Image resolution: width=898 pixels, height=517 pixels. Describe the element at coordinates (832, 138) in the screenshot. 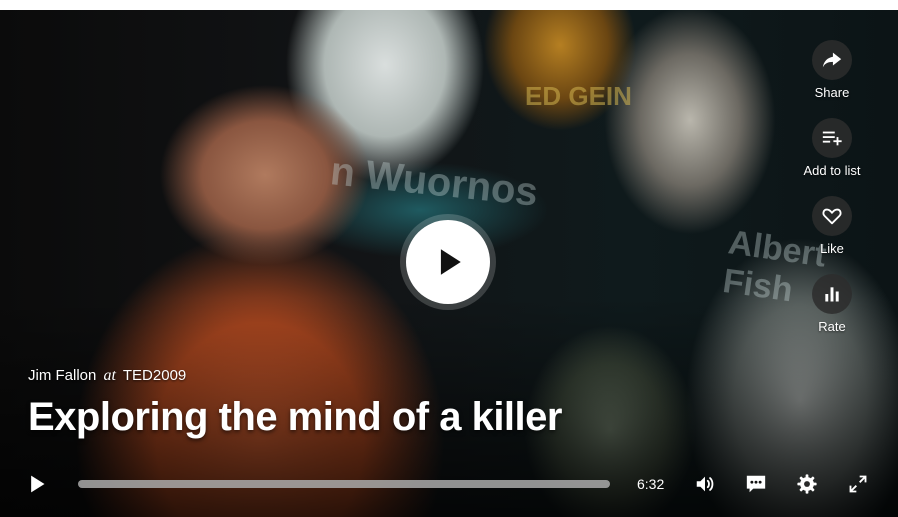

I see `playlist-add-icon` at that location.